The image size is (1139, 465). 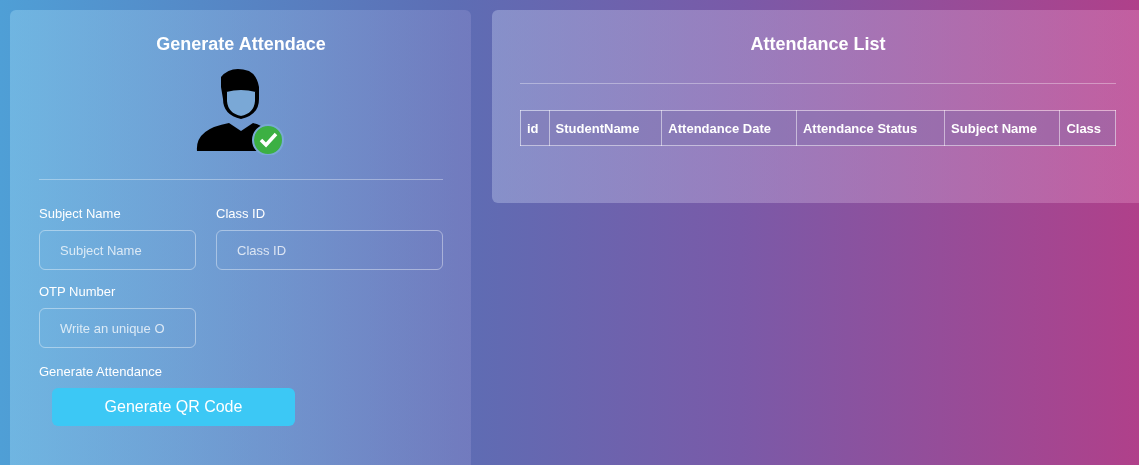 What do you see at coordinates (818, 44) in the screenshot?
I see `panel-title: Attendance List` at bounding box center [818, 44].